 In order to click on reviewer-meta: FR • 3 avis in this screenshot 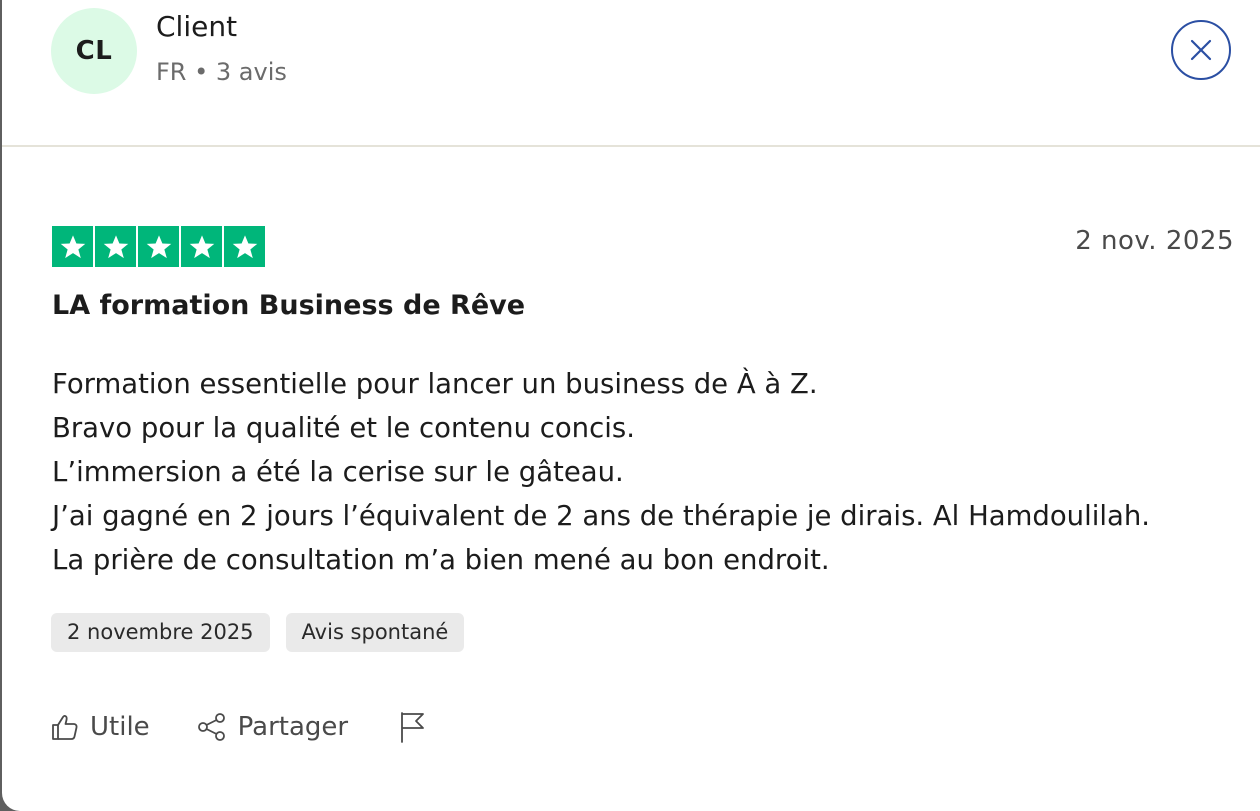, I will do `click(221, 72)`.